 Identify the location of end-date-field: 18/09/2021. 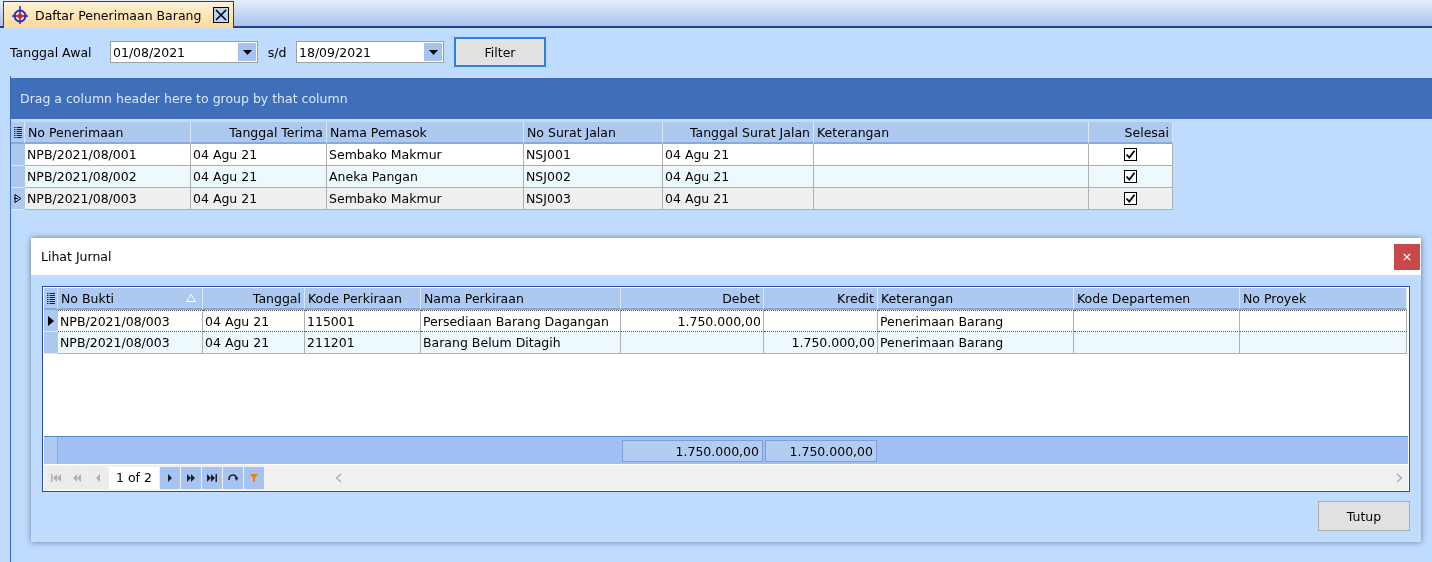
(370, 52).